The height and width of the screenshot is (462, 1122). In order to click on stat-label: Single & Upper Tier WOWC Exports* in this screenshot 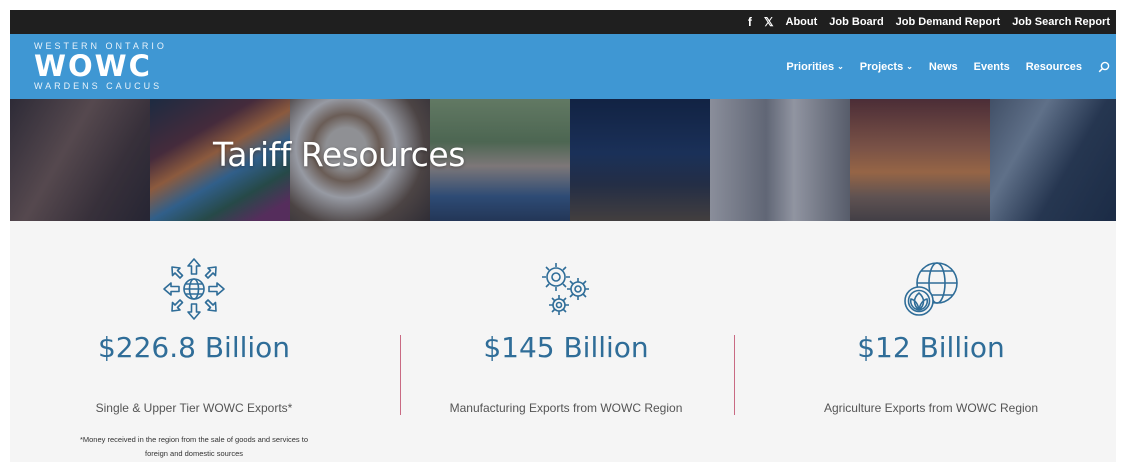, I will do `click(194, 408)`.